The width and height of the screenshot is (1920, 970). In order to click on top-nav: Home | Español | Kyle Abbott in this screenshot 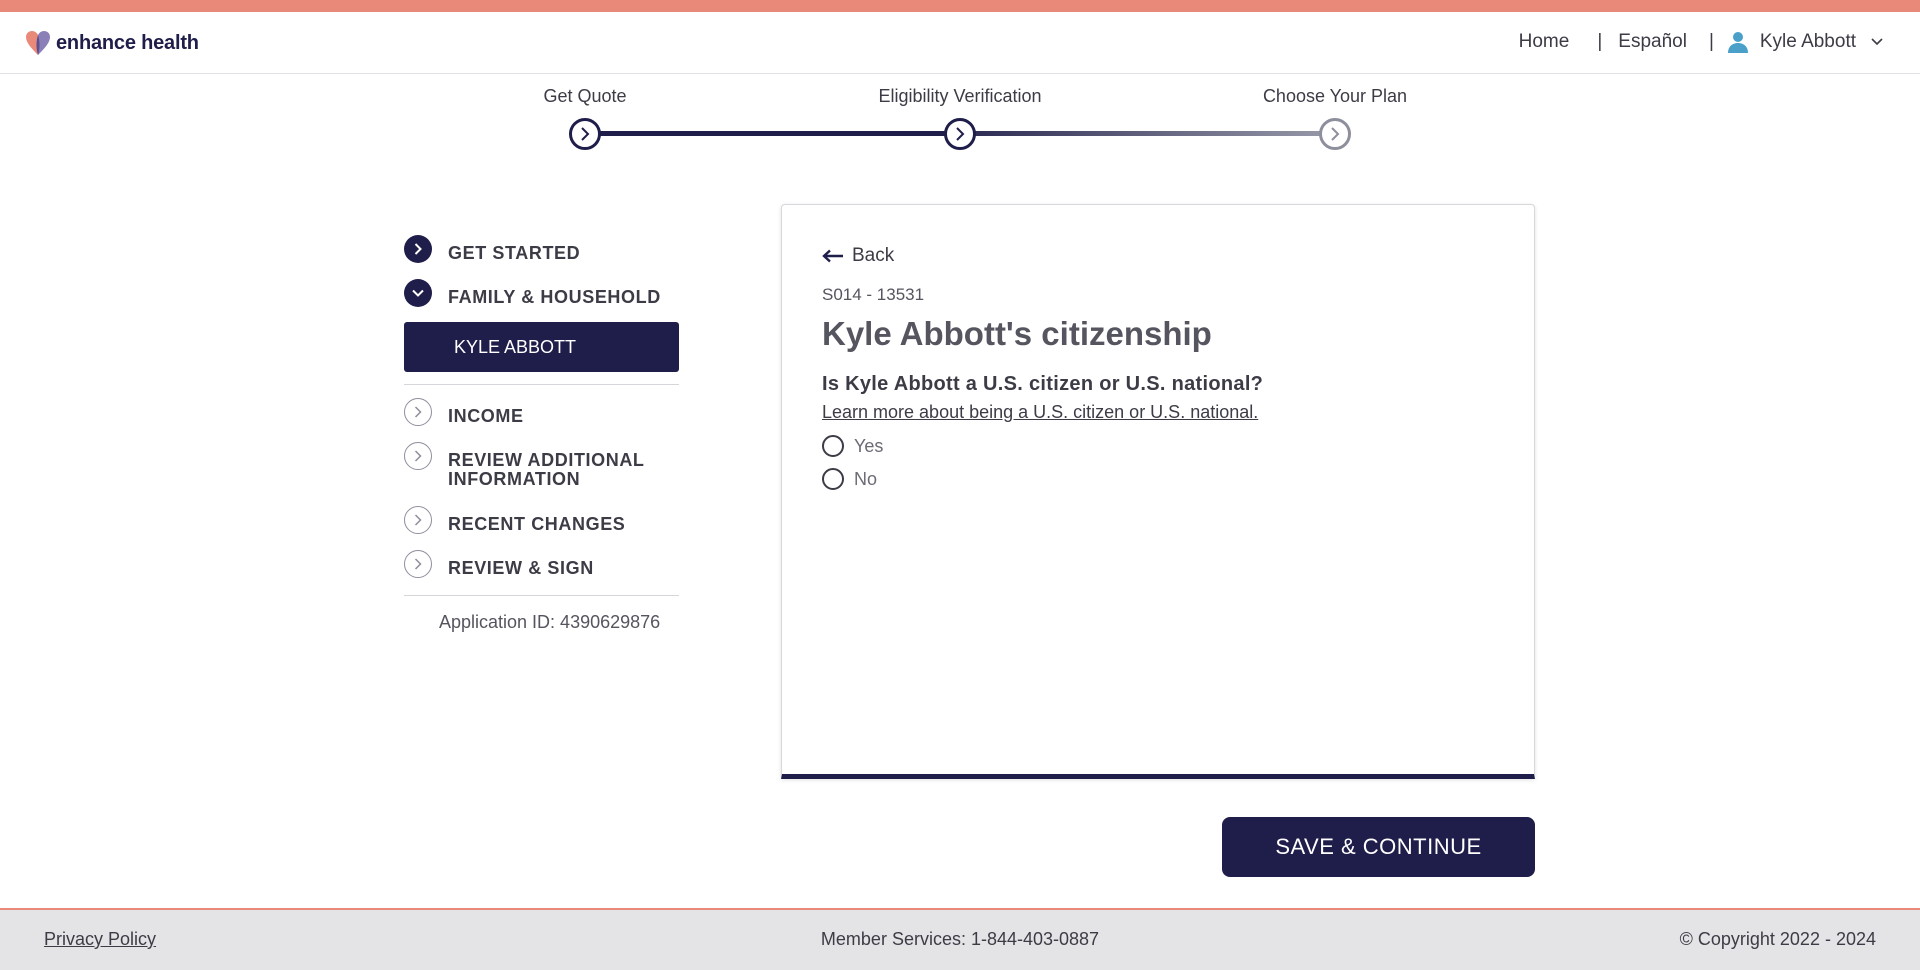, I will do `click(1701, 42)`.